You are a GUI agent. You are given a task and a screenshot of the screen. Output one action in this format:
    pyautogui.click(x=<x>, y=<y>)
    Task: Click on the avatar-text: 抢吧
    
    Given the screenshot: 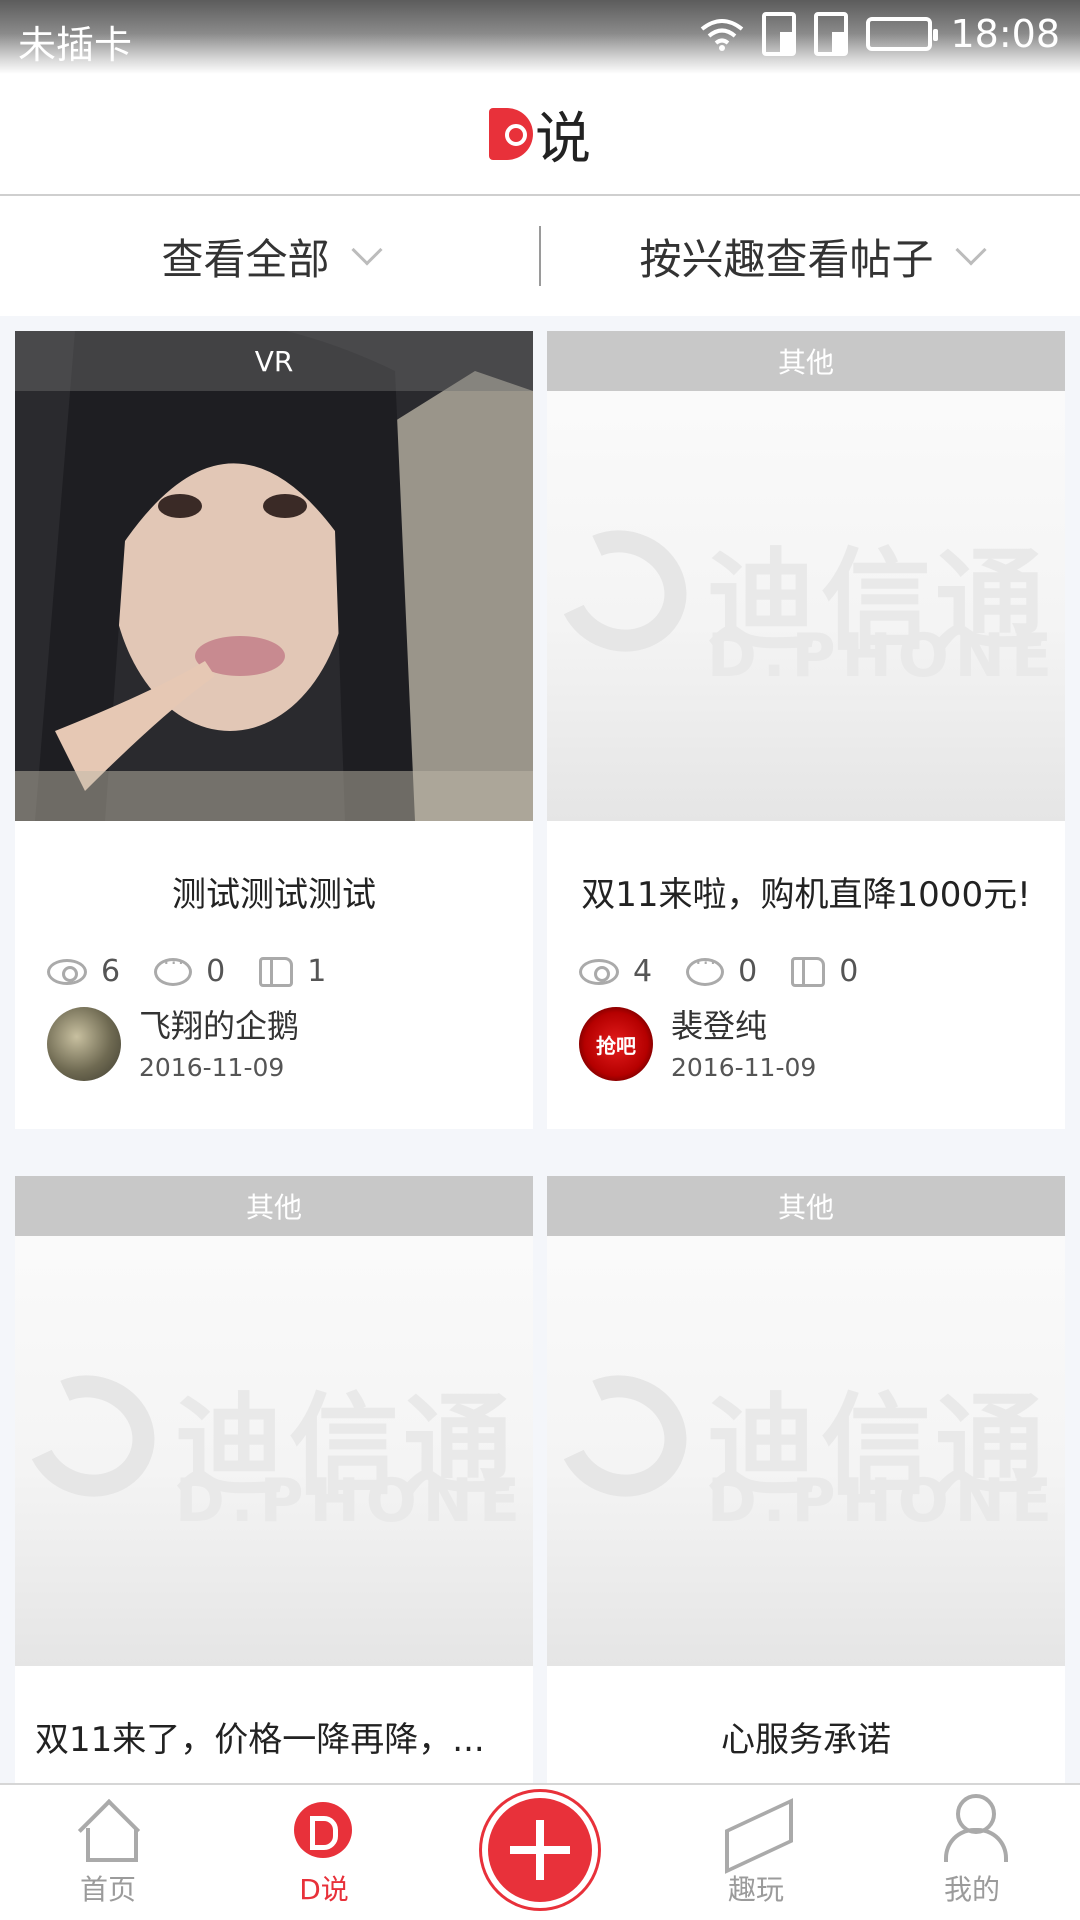 What is the action you would take?
    pyautogui.click(x=616, y=1045)
    